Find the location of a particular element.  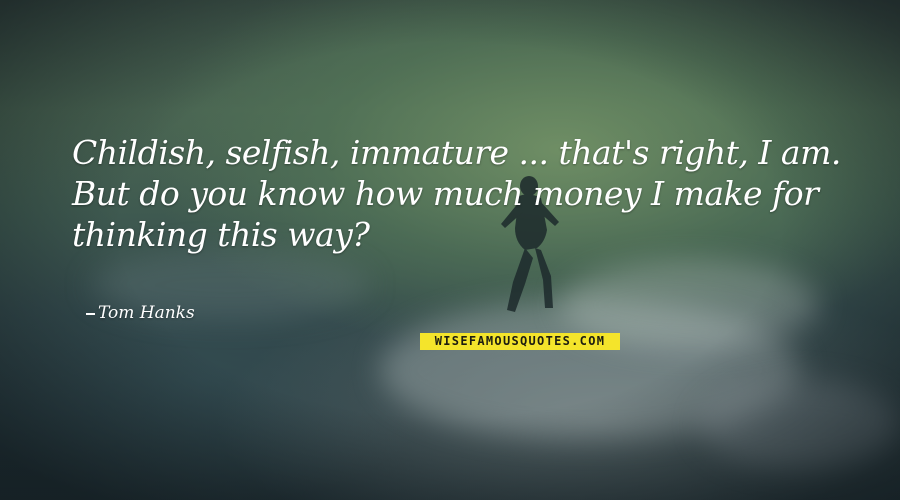

quote-author: Tom Hanks is located at coordinates (140, 313).